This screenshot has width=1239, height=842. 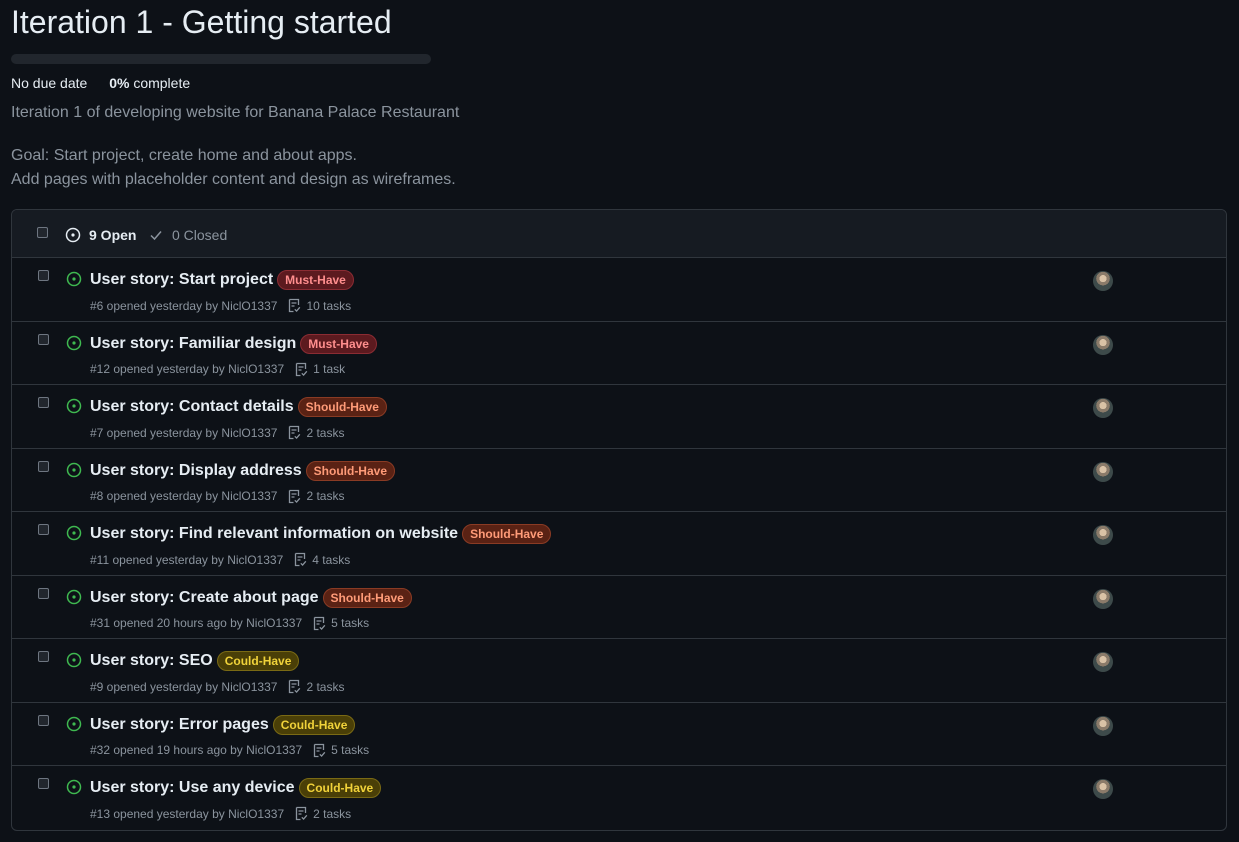 I want to click on issue-title: User story: Contact details, so click(x=192, y=407).